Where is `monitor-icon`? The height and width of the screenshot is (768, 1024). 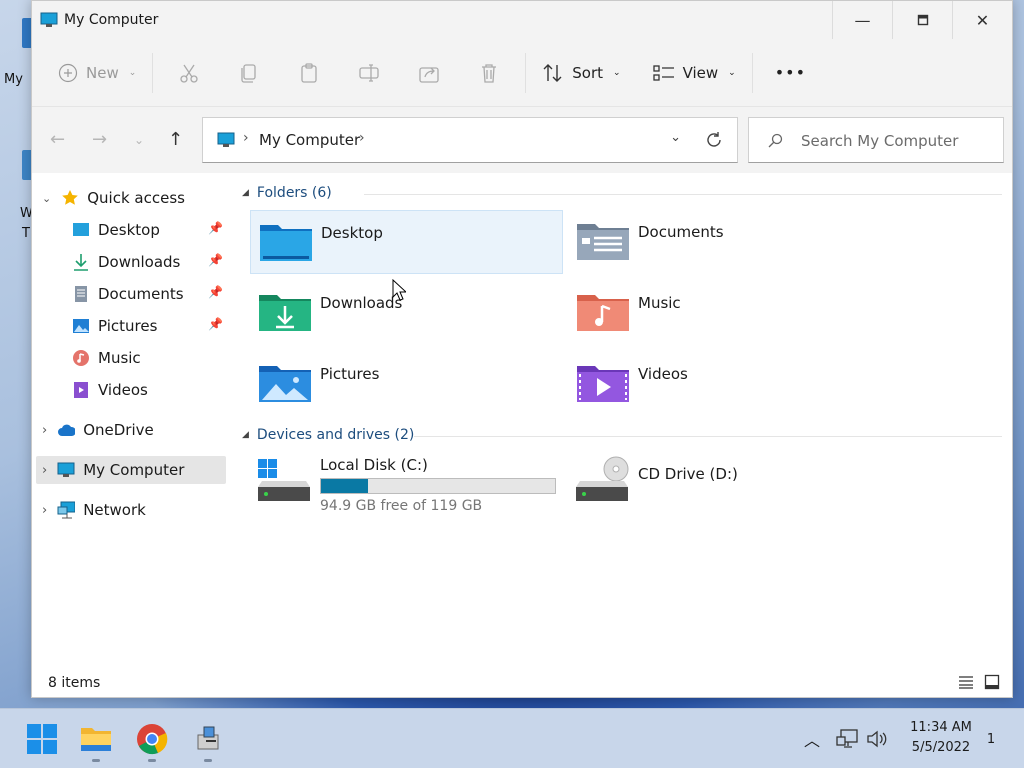
monitor-icon is located at coordinates (66, 470).